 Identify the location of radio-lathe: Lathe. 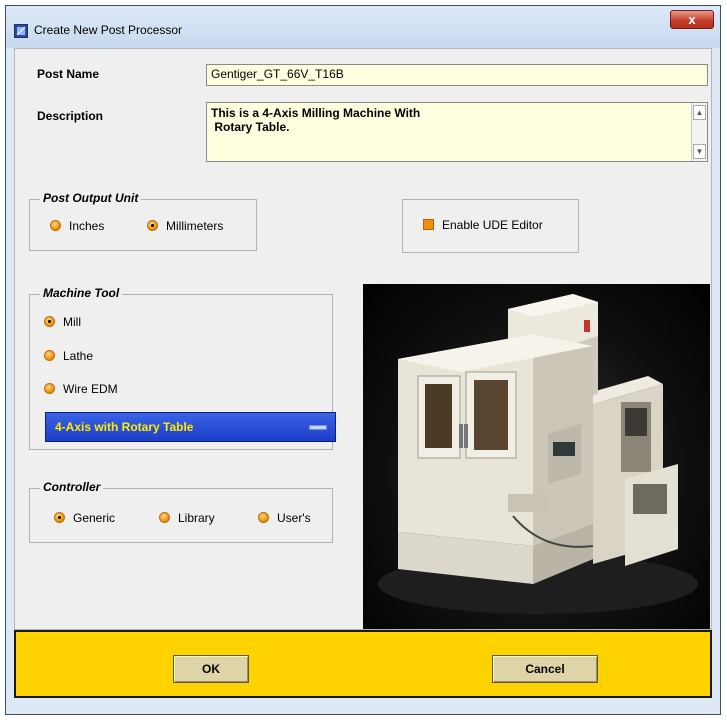
(68, 356).